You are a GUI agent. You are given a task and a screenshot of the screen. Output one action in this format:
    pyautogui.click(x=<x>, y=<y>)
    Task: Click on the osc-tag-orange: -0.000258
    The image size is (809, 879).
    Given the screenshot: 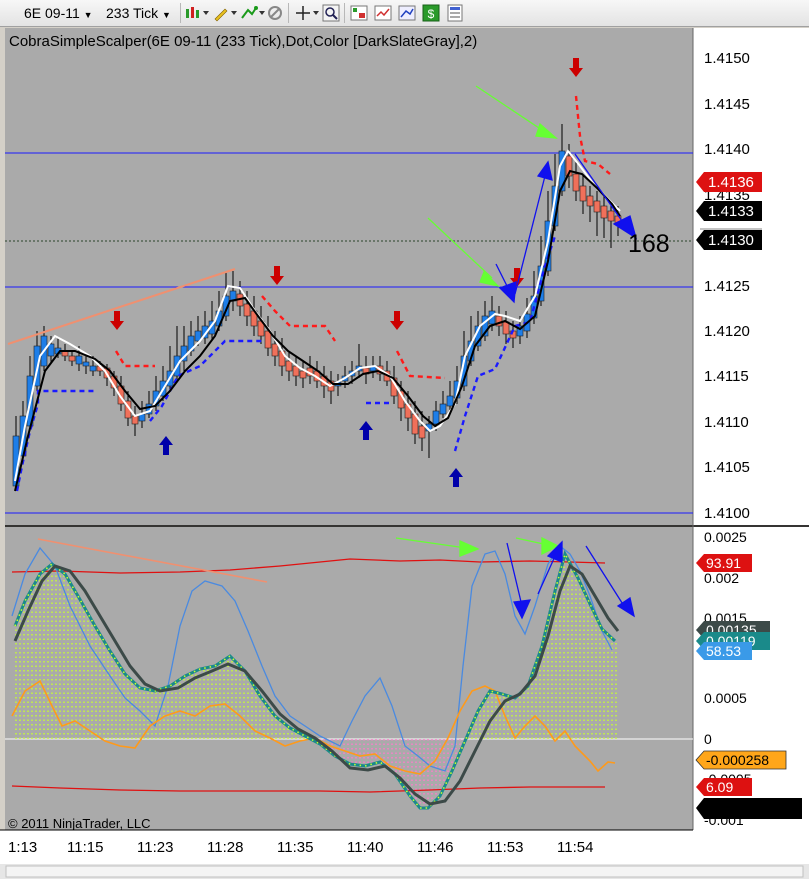 What is the action you would take?
    pyautogui.click(x=741, y=760)
    